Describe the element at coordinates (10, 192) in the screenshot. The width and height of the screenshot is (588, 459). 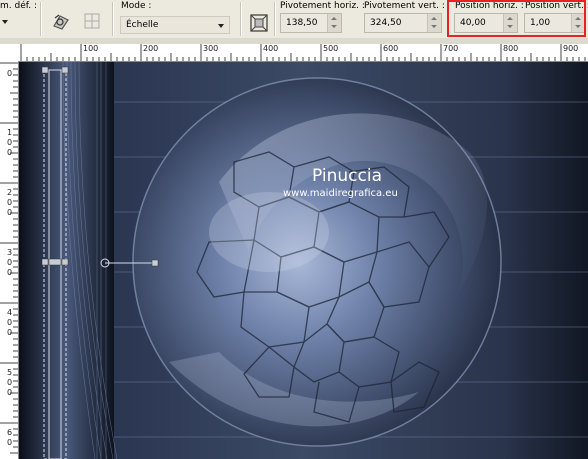
I see `ruler-label: 2` at that location.